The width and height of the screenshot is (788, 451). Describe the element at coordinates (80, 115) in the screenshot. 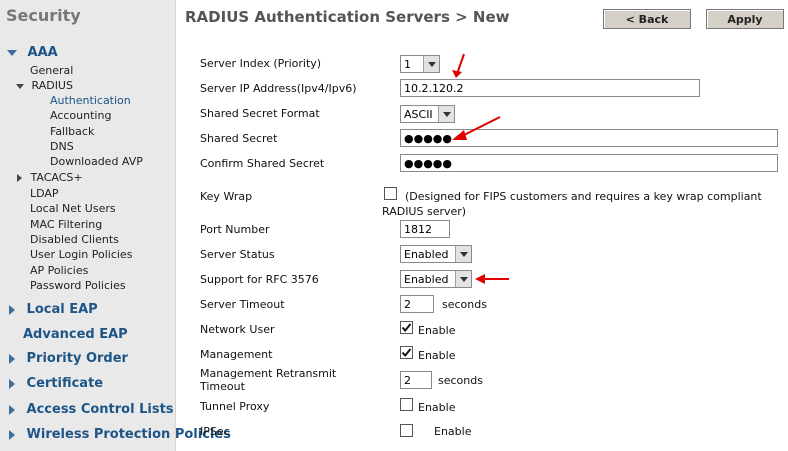

I see `sidebar-item-accounting: Accounting` at that location.